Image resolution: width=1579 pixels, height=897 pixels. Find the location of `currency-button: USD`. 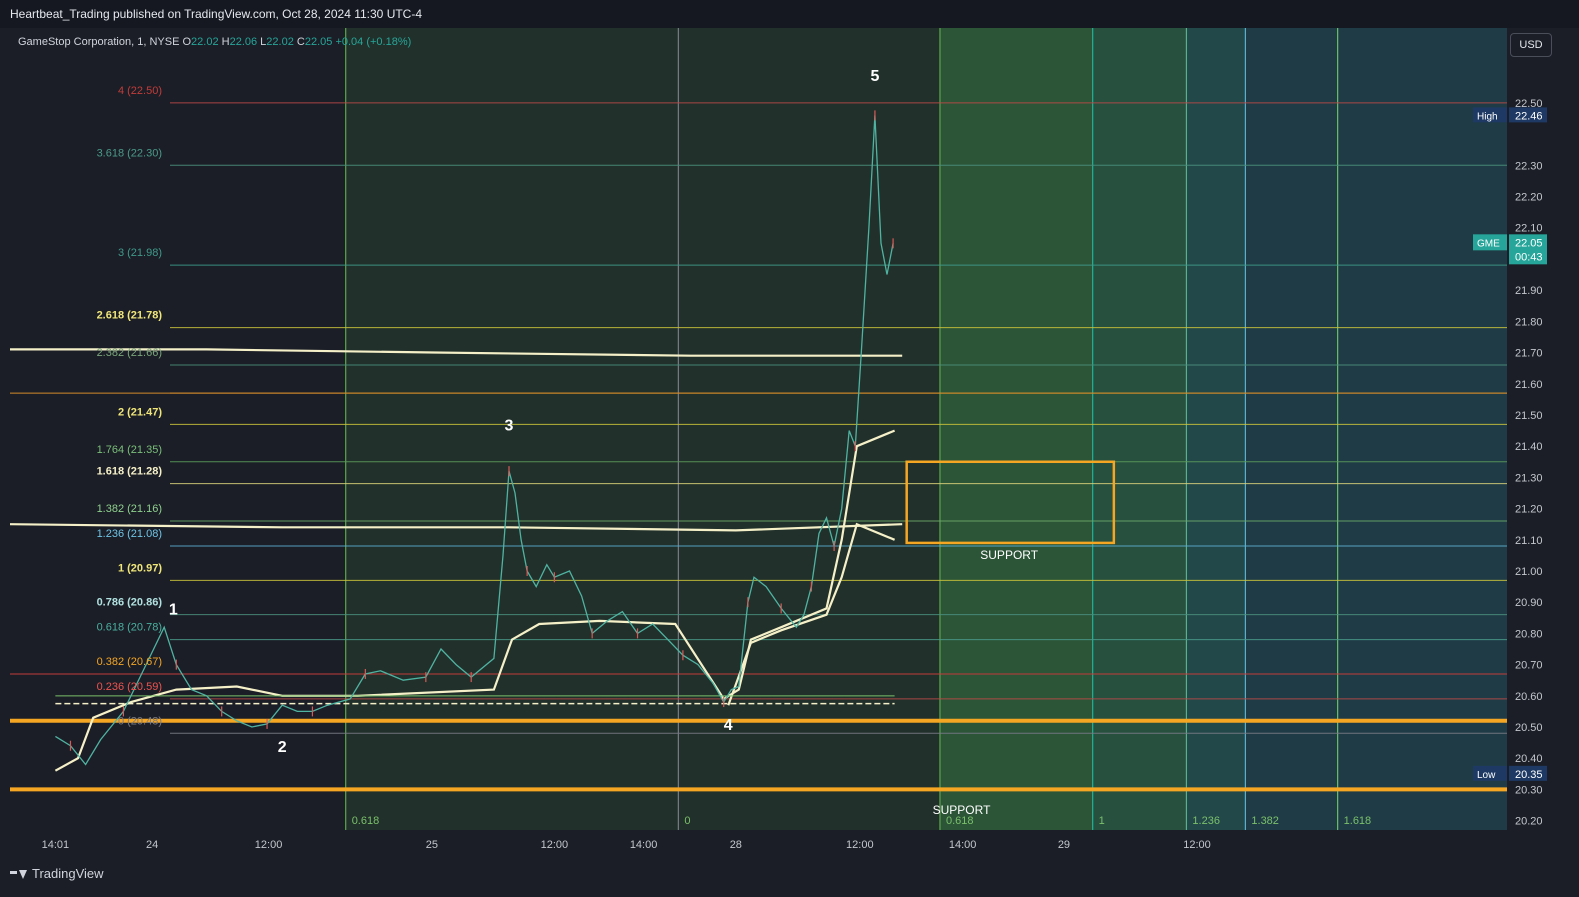

currency-button: USD is located at coordinates (1531, 45).